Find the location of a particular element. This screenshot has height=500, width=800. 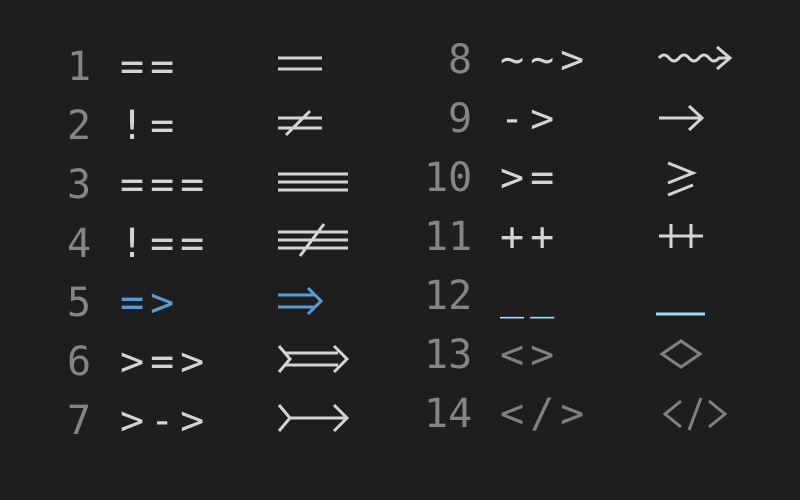

code-text: </> is located at coordinates (545, 414).